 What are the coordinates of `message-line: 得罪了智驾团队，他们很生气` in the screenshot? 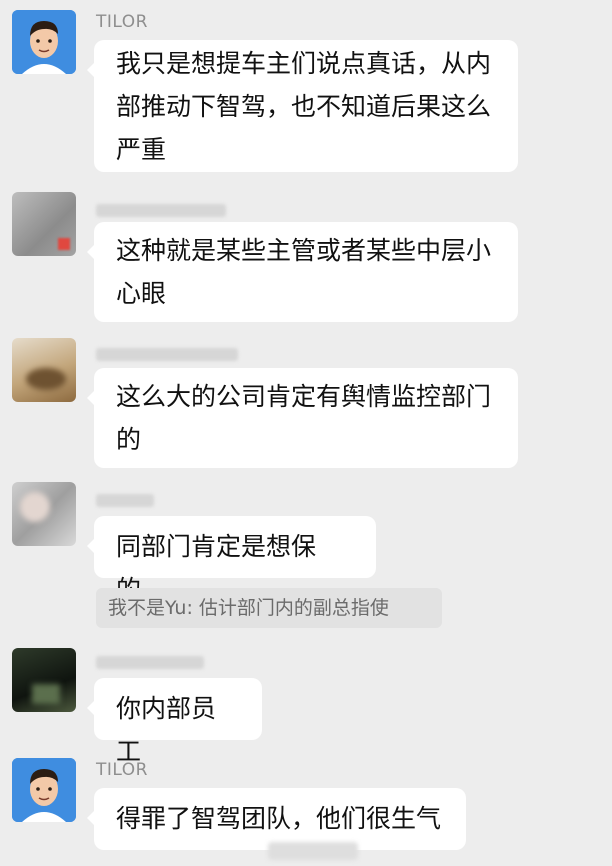 It's located at (279, 818).